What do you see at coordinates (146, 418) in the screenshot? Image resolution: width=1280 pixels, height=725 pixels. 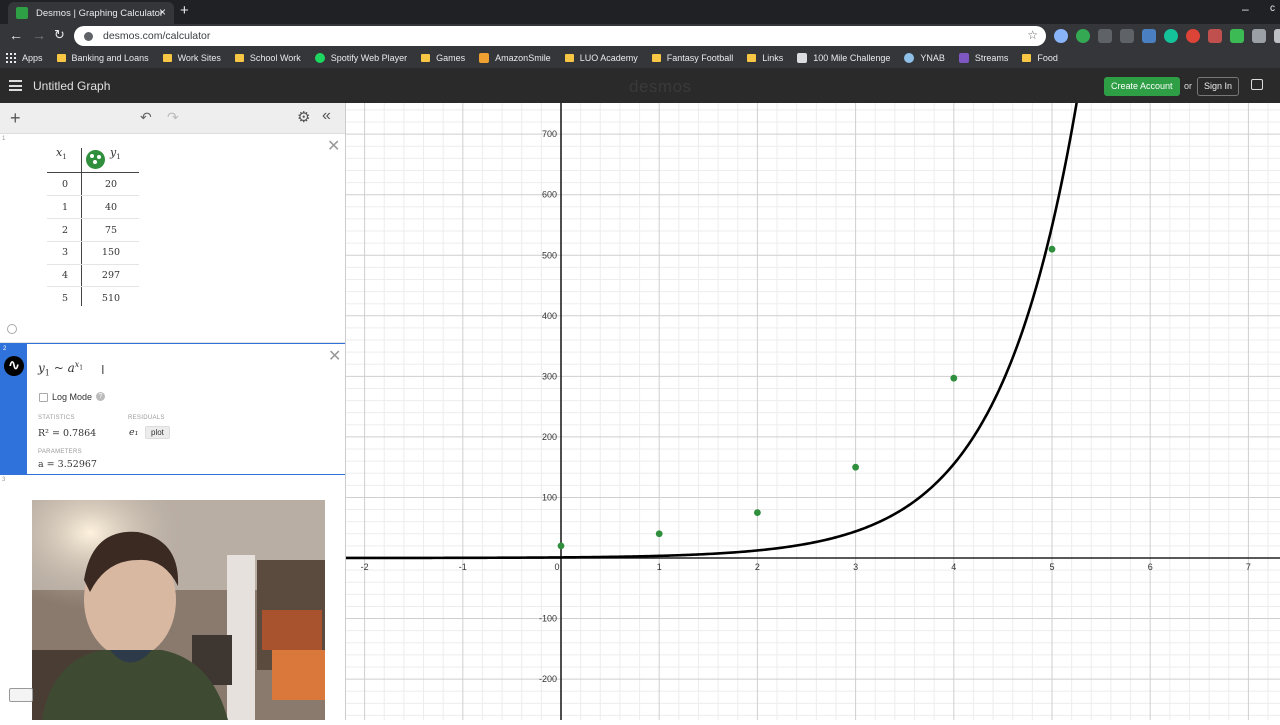 I see `residuals-label: RESIDUALS` at bounding box center [146, 418].